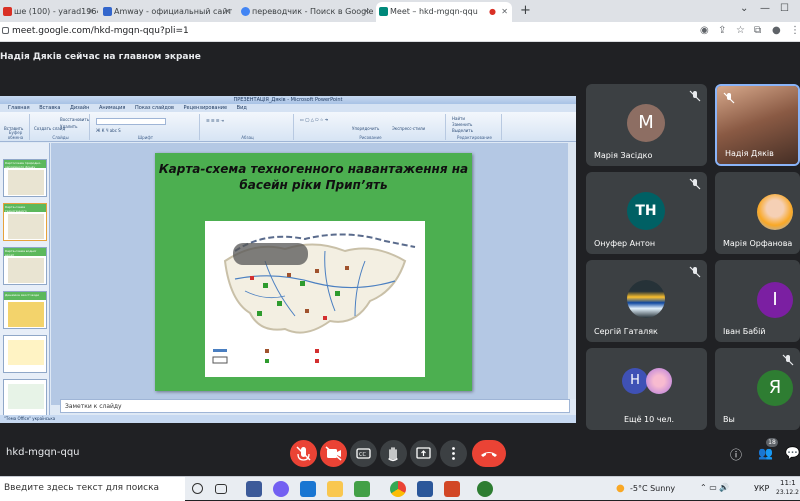 This screenshot has height=501, width=800. What do you see at coordinates (306, 12) in the screenshot?
I see `tab-google-search: переводчик - Поиск в Google ✕` at bounding box center [306, 12].